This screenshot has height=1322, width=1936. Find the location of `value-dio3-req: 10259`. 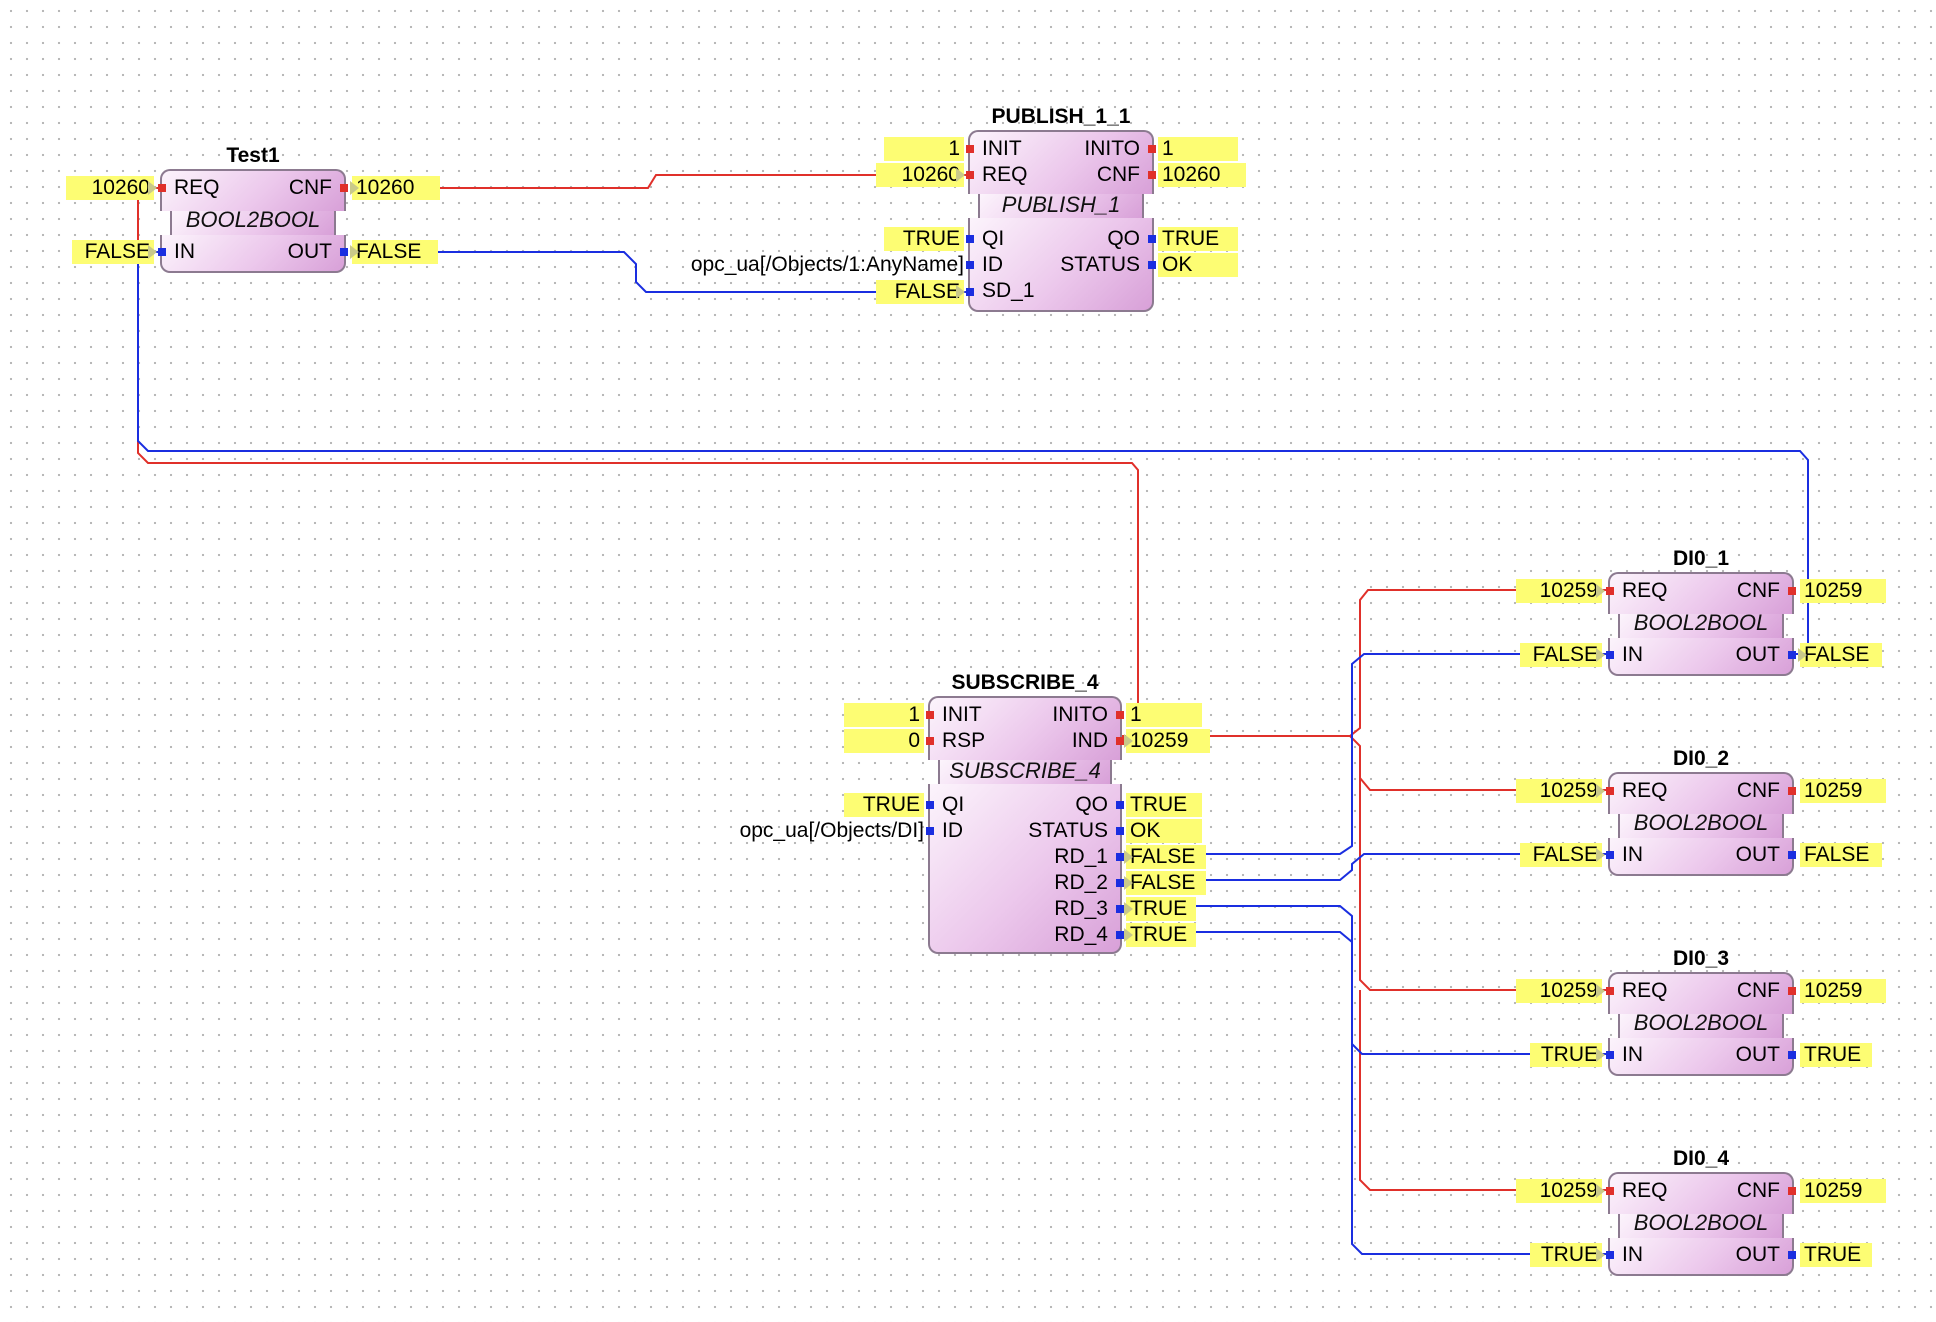

value-dio3-req: 10259 is located at coordinates (1559, 991).